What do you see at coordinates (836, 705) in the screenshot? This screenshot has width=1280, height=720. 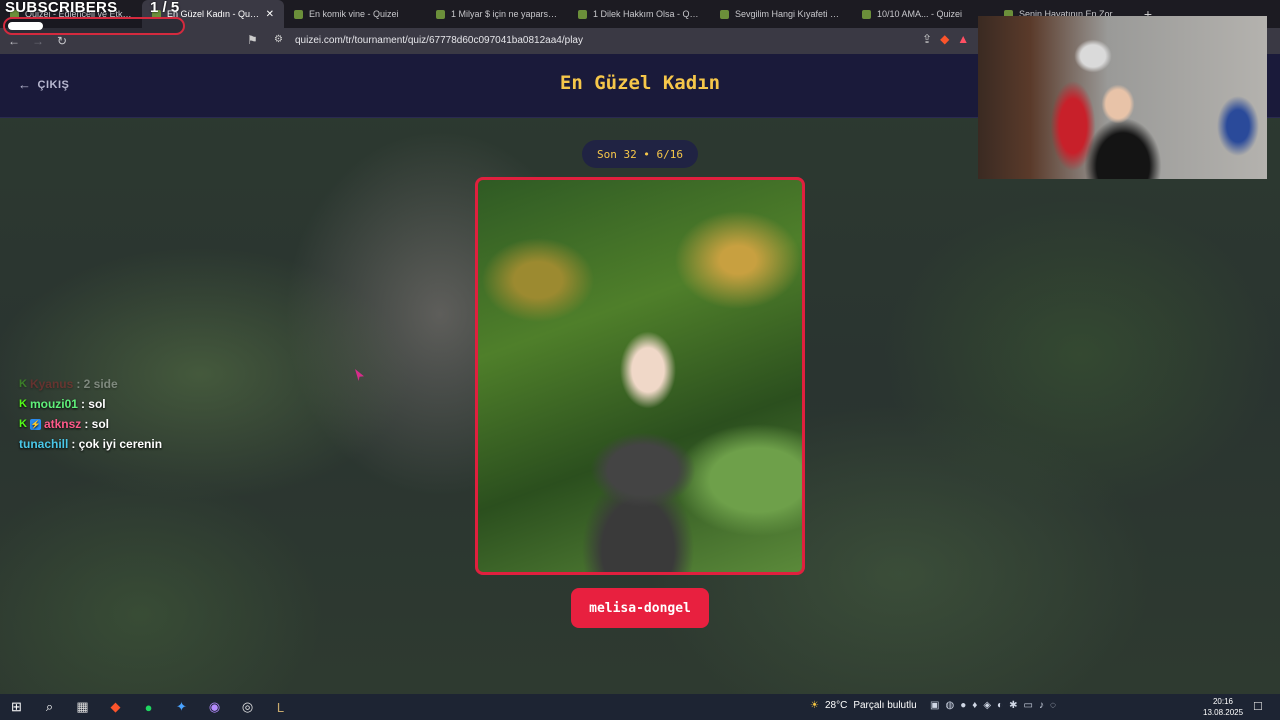 I see `weather-temp: 28°C` at bounding box center [836, 705].